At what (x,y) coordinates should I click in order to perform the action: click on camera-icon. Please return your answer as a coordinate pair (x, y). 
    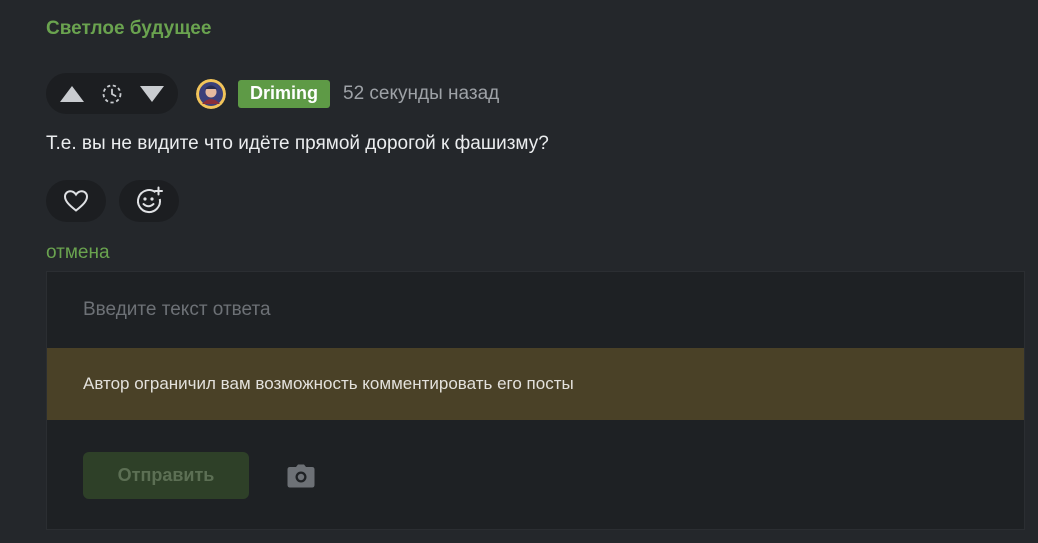
    Looking at the image, I should click on (301, 476).